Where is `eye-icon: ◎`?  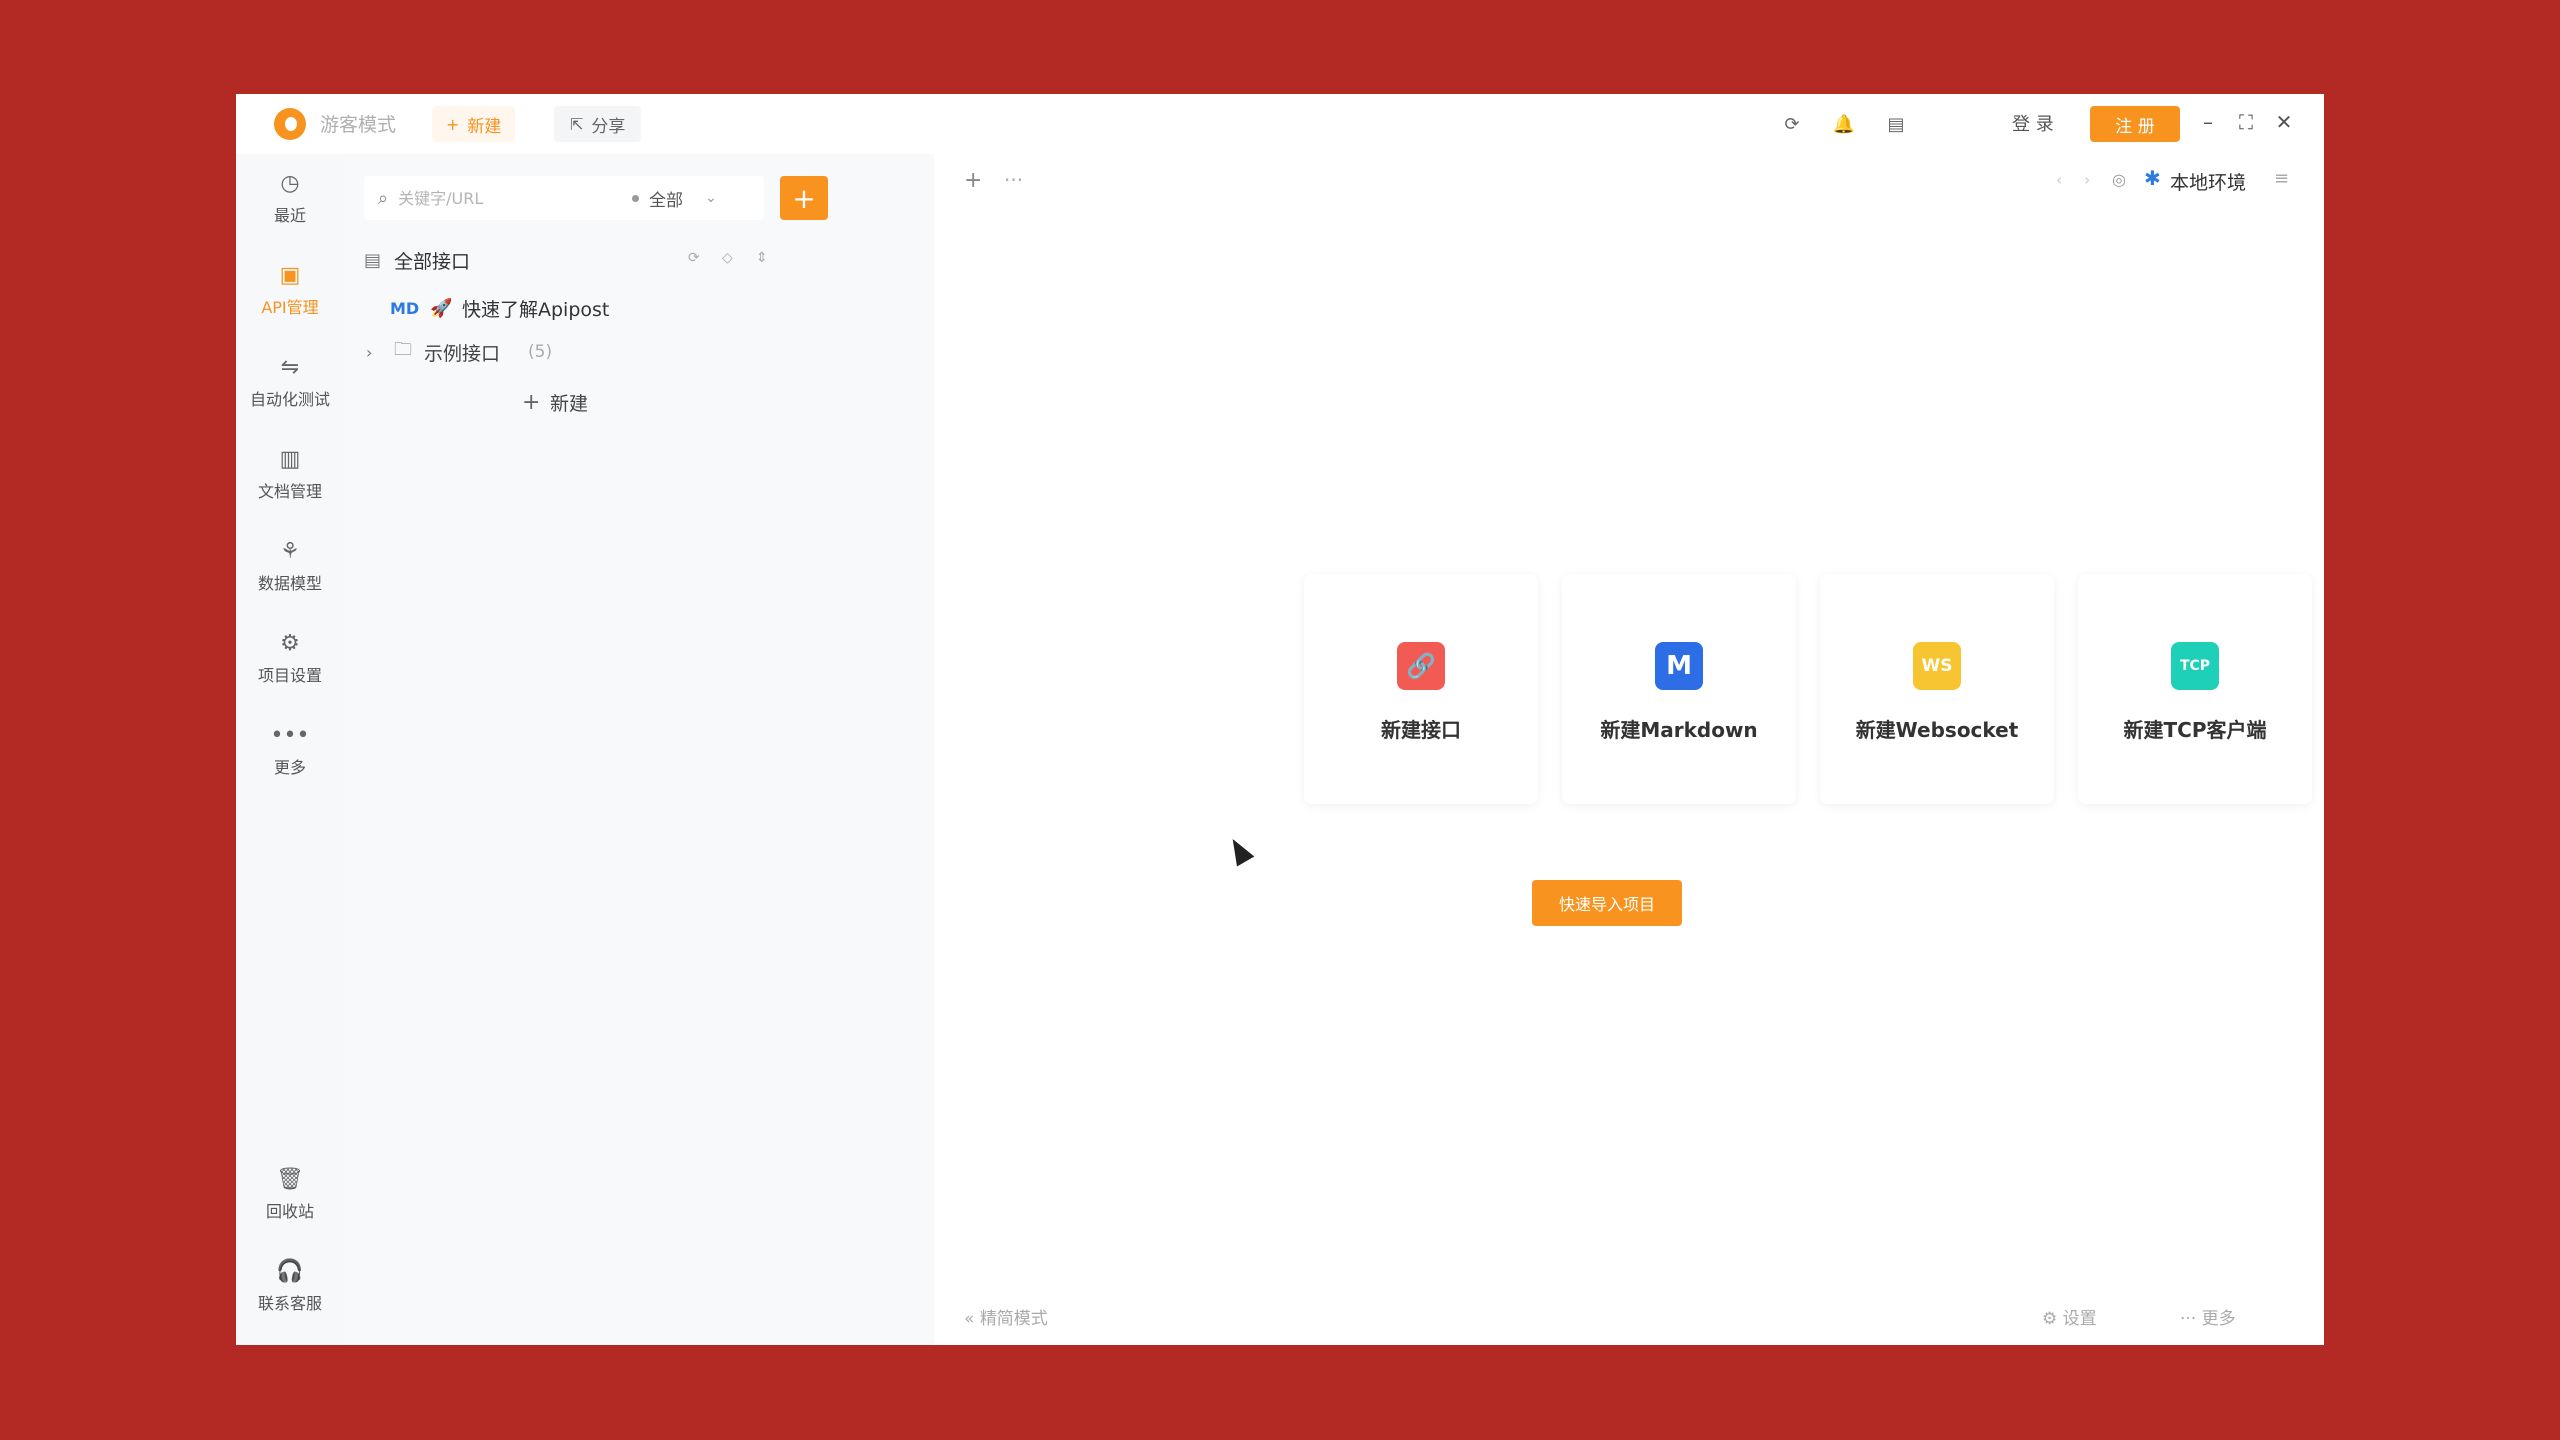 eye-icon: ◎ is located at coordinates (2119, 179).